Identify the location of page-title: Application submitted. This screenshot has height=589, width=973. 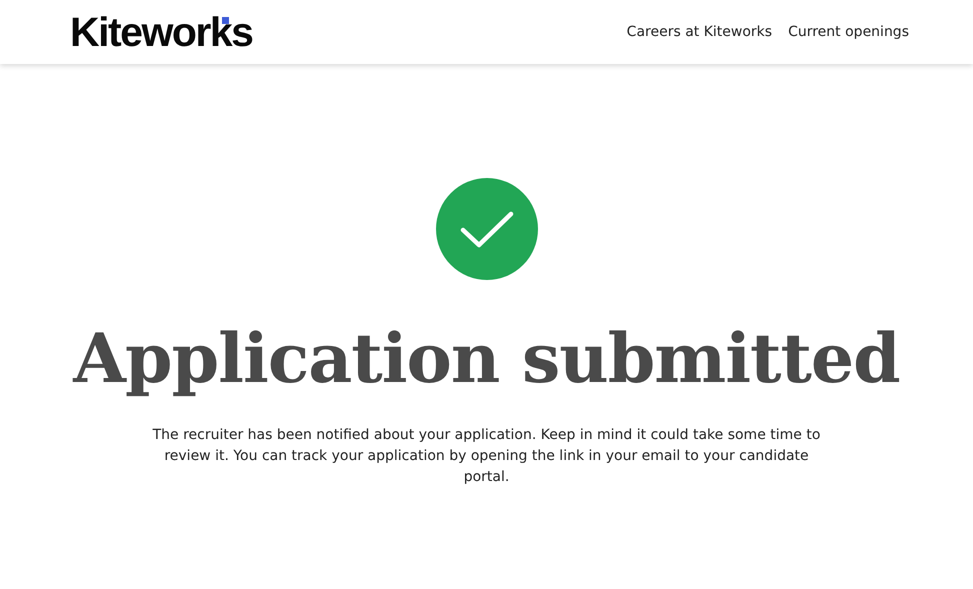
(486, 359).